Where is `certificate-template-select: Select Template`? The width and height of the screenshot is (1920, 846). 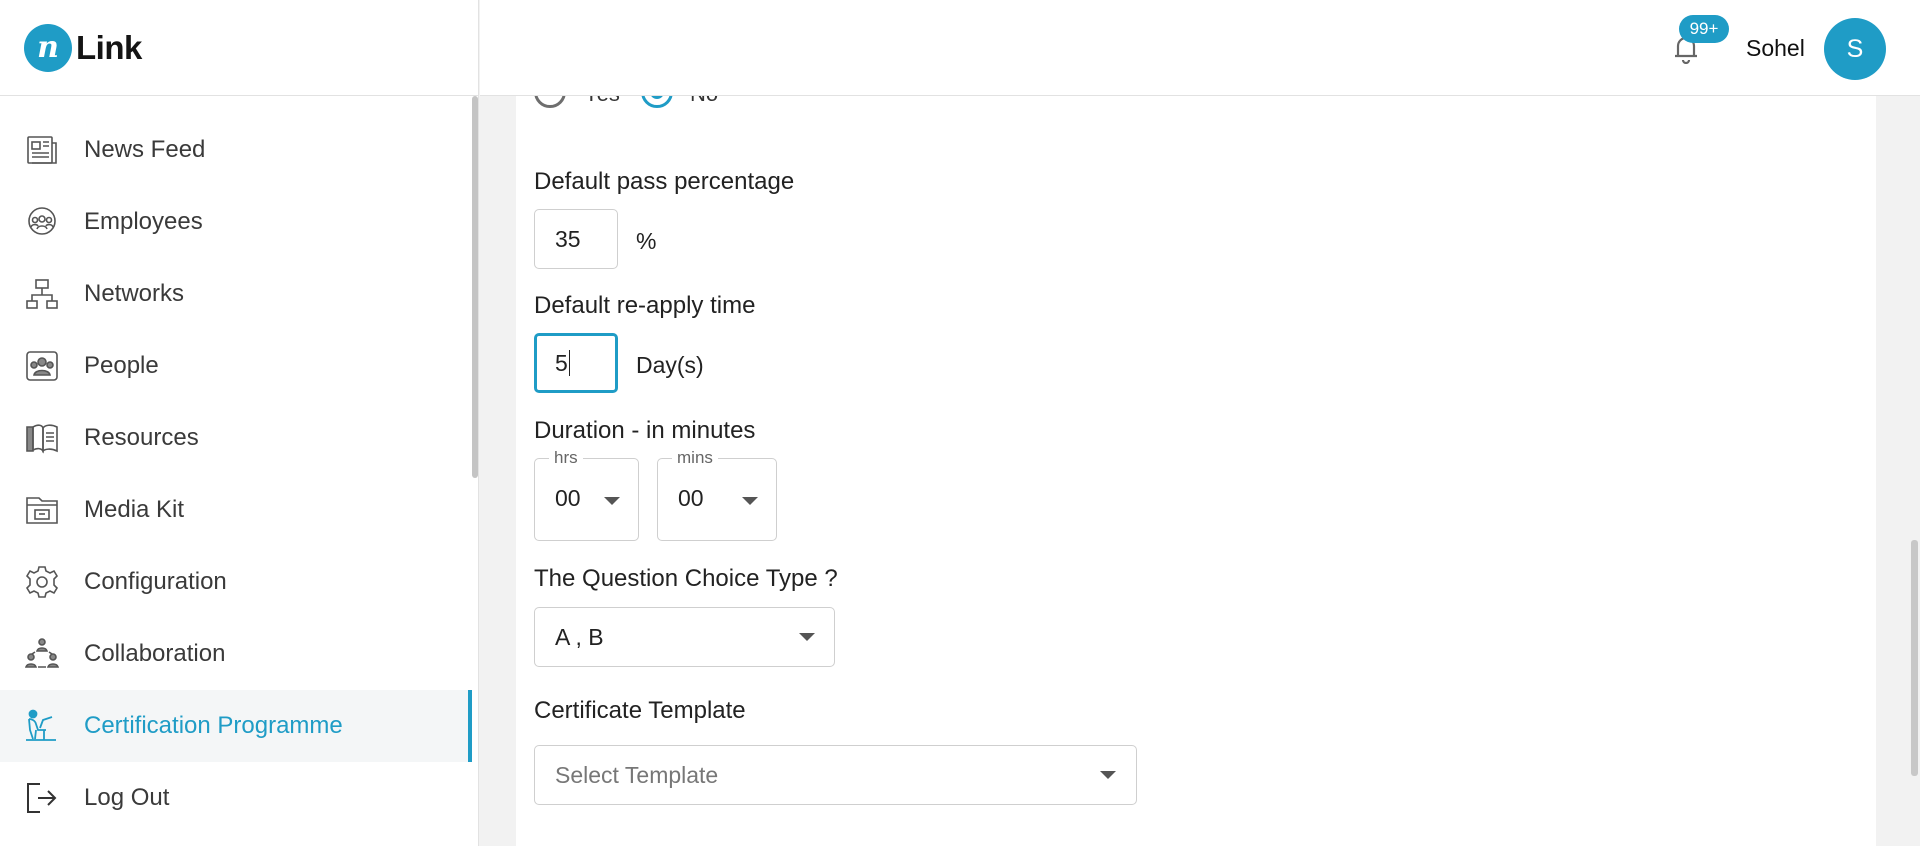
certificate-template-select: Select Template is located at coordinates (835, 775).